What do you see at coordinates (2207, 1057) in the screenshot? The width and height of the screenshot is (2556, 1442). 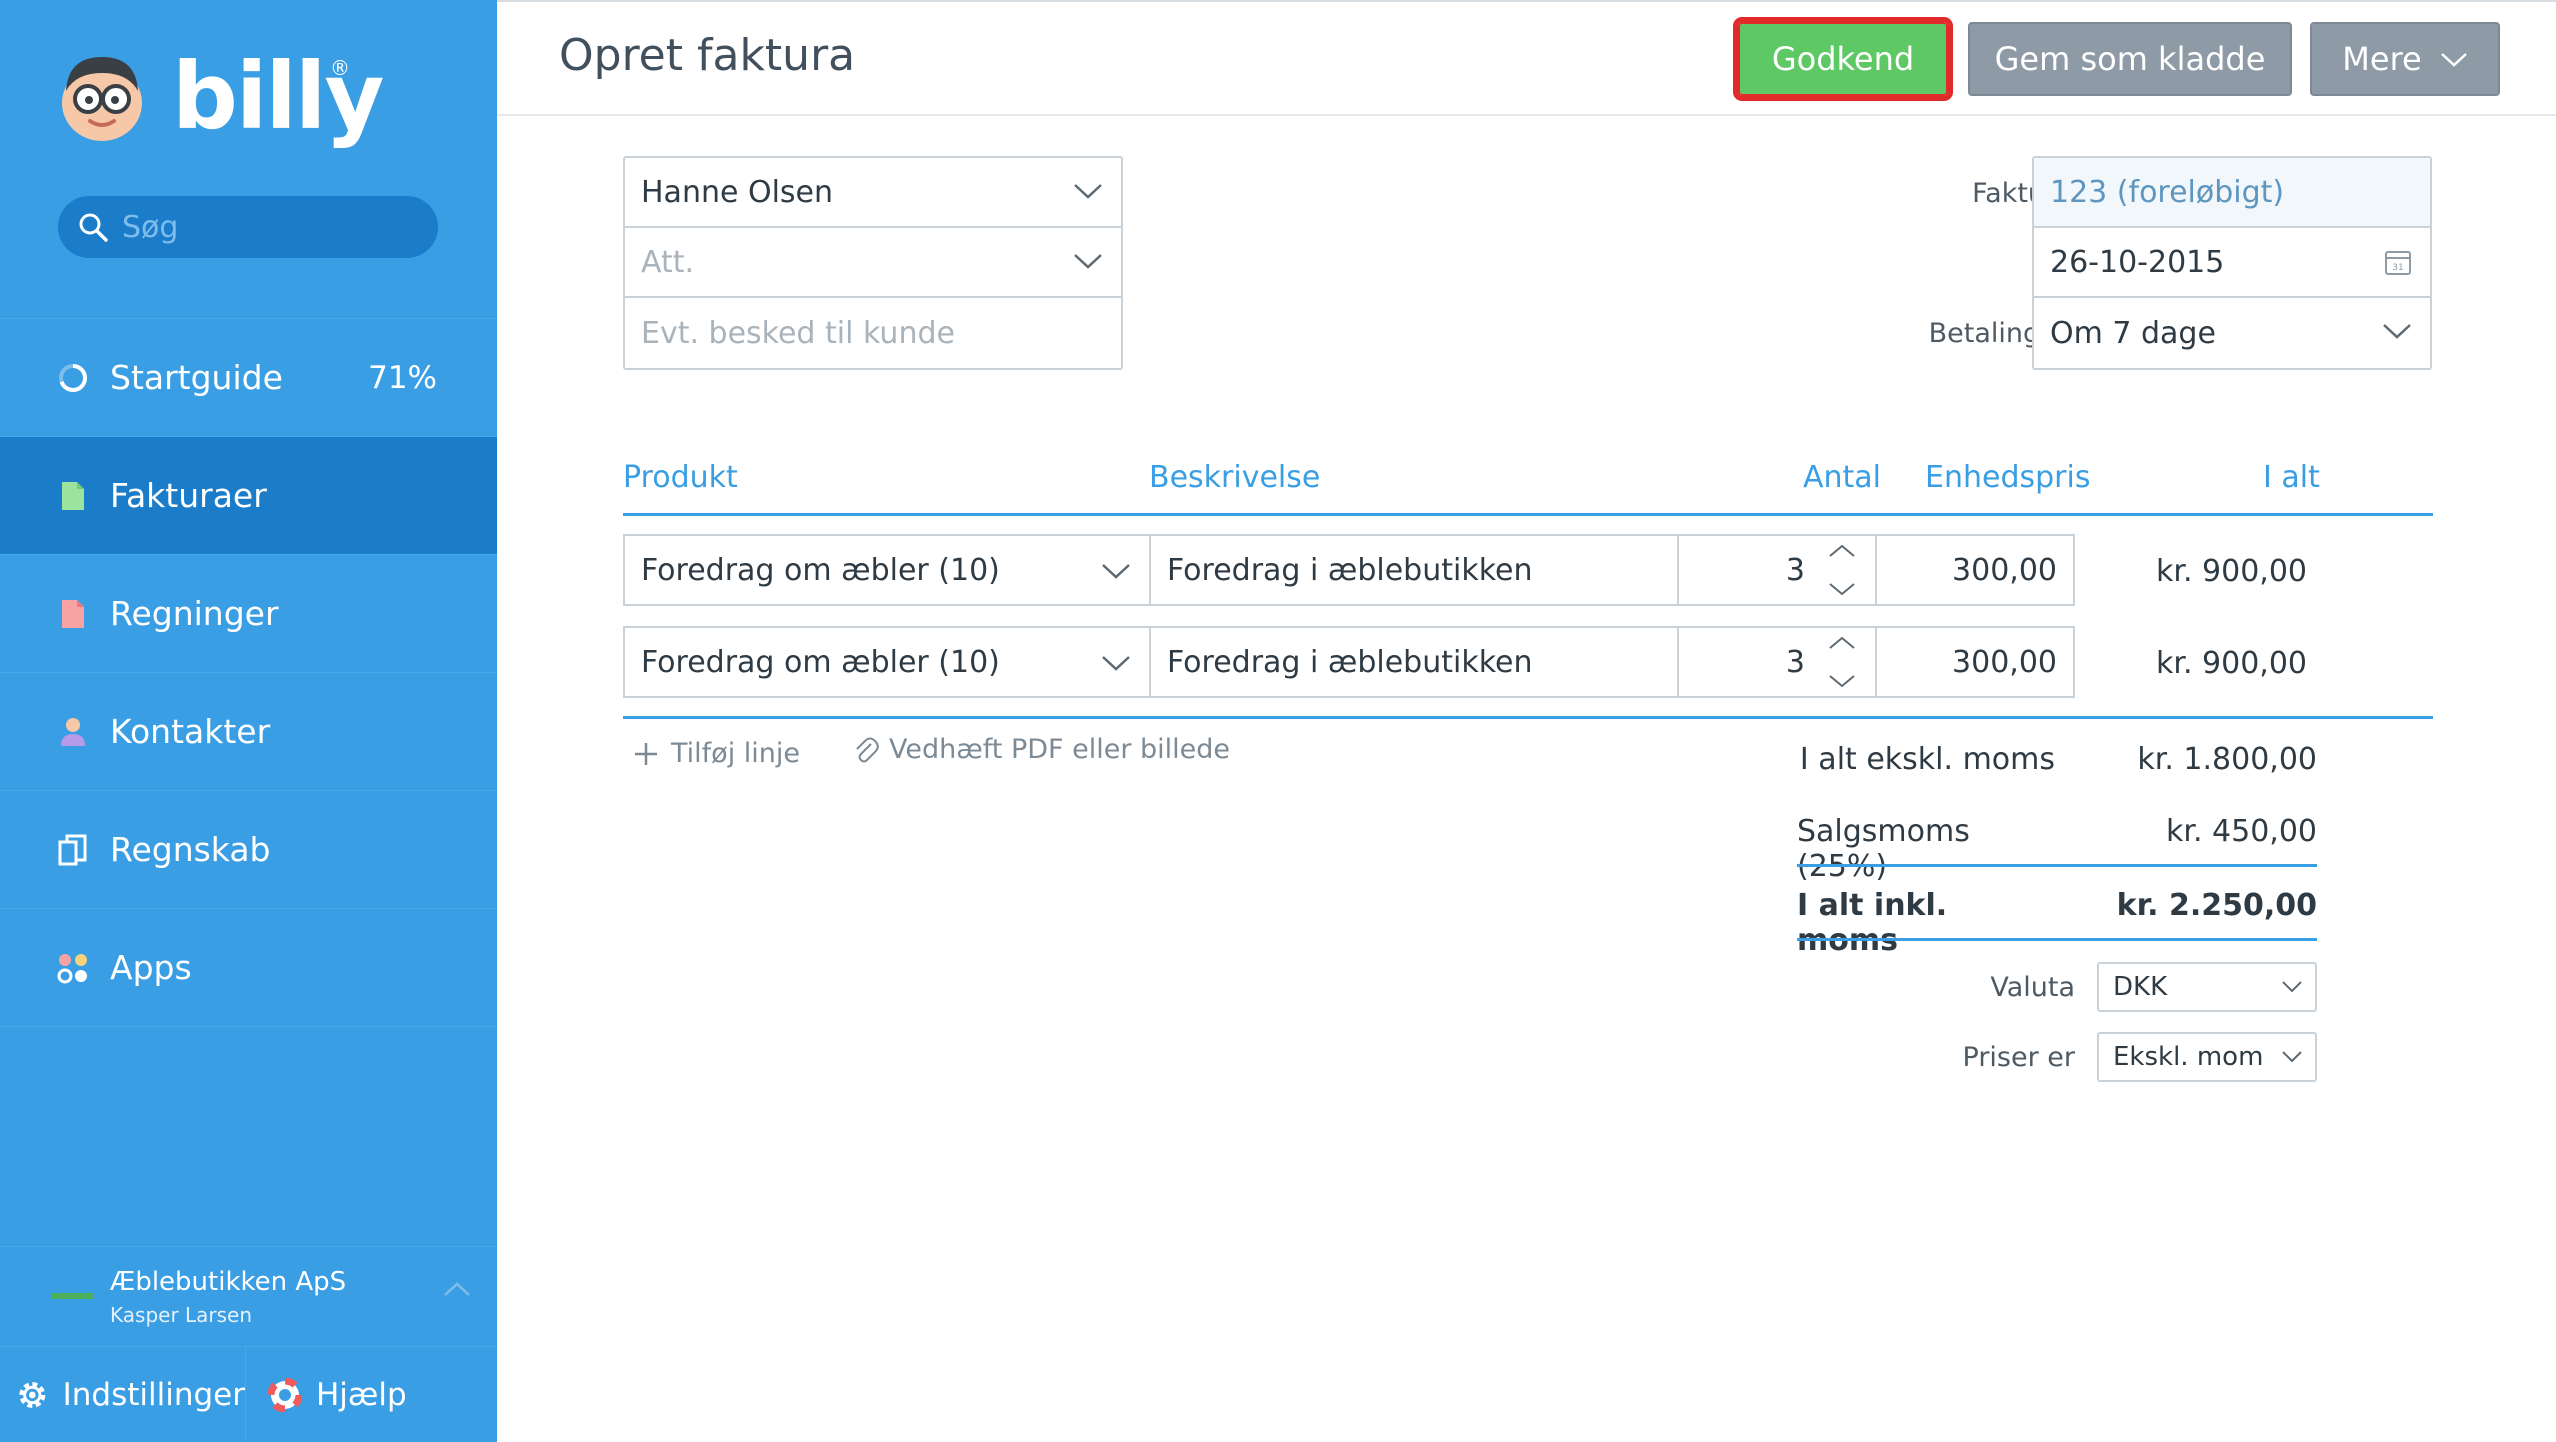 I see `prices-select: Ekskl. moms` at bounding box center [2207, 1057].